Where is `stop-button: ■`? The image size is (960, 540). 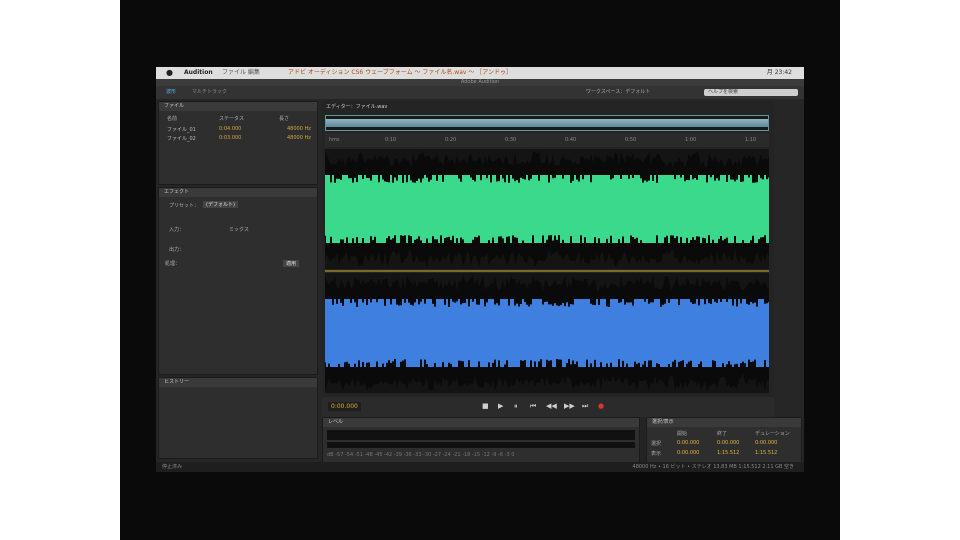 stop-button: ■ is located at coordinates (485, 406).